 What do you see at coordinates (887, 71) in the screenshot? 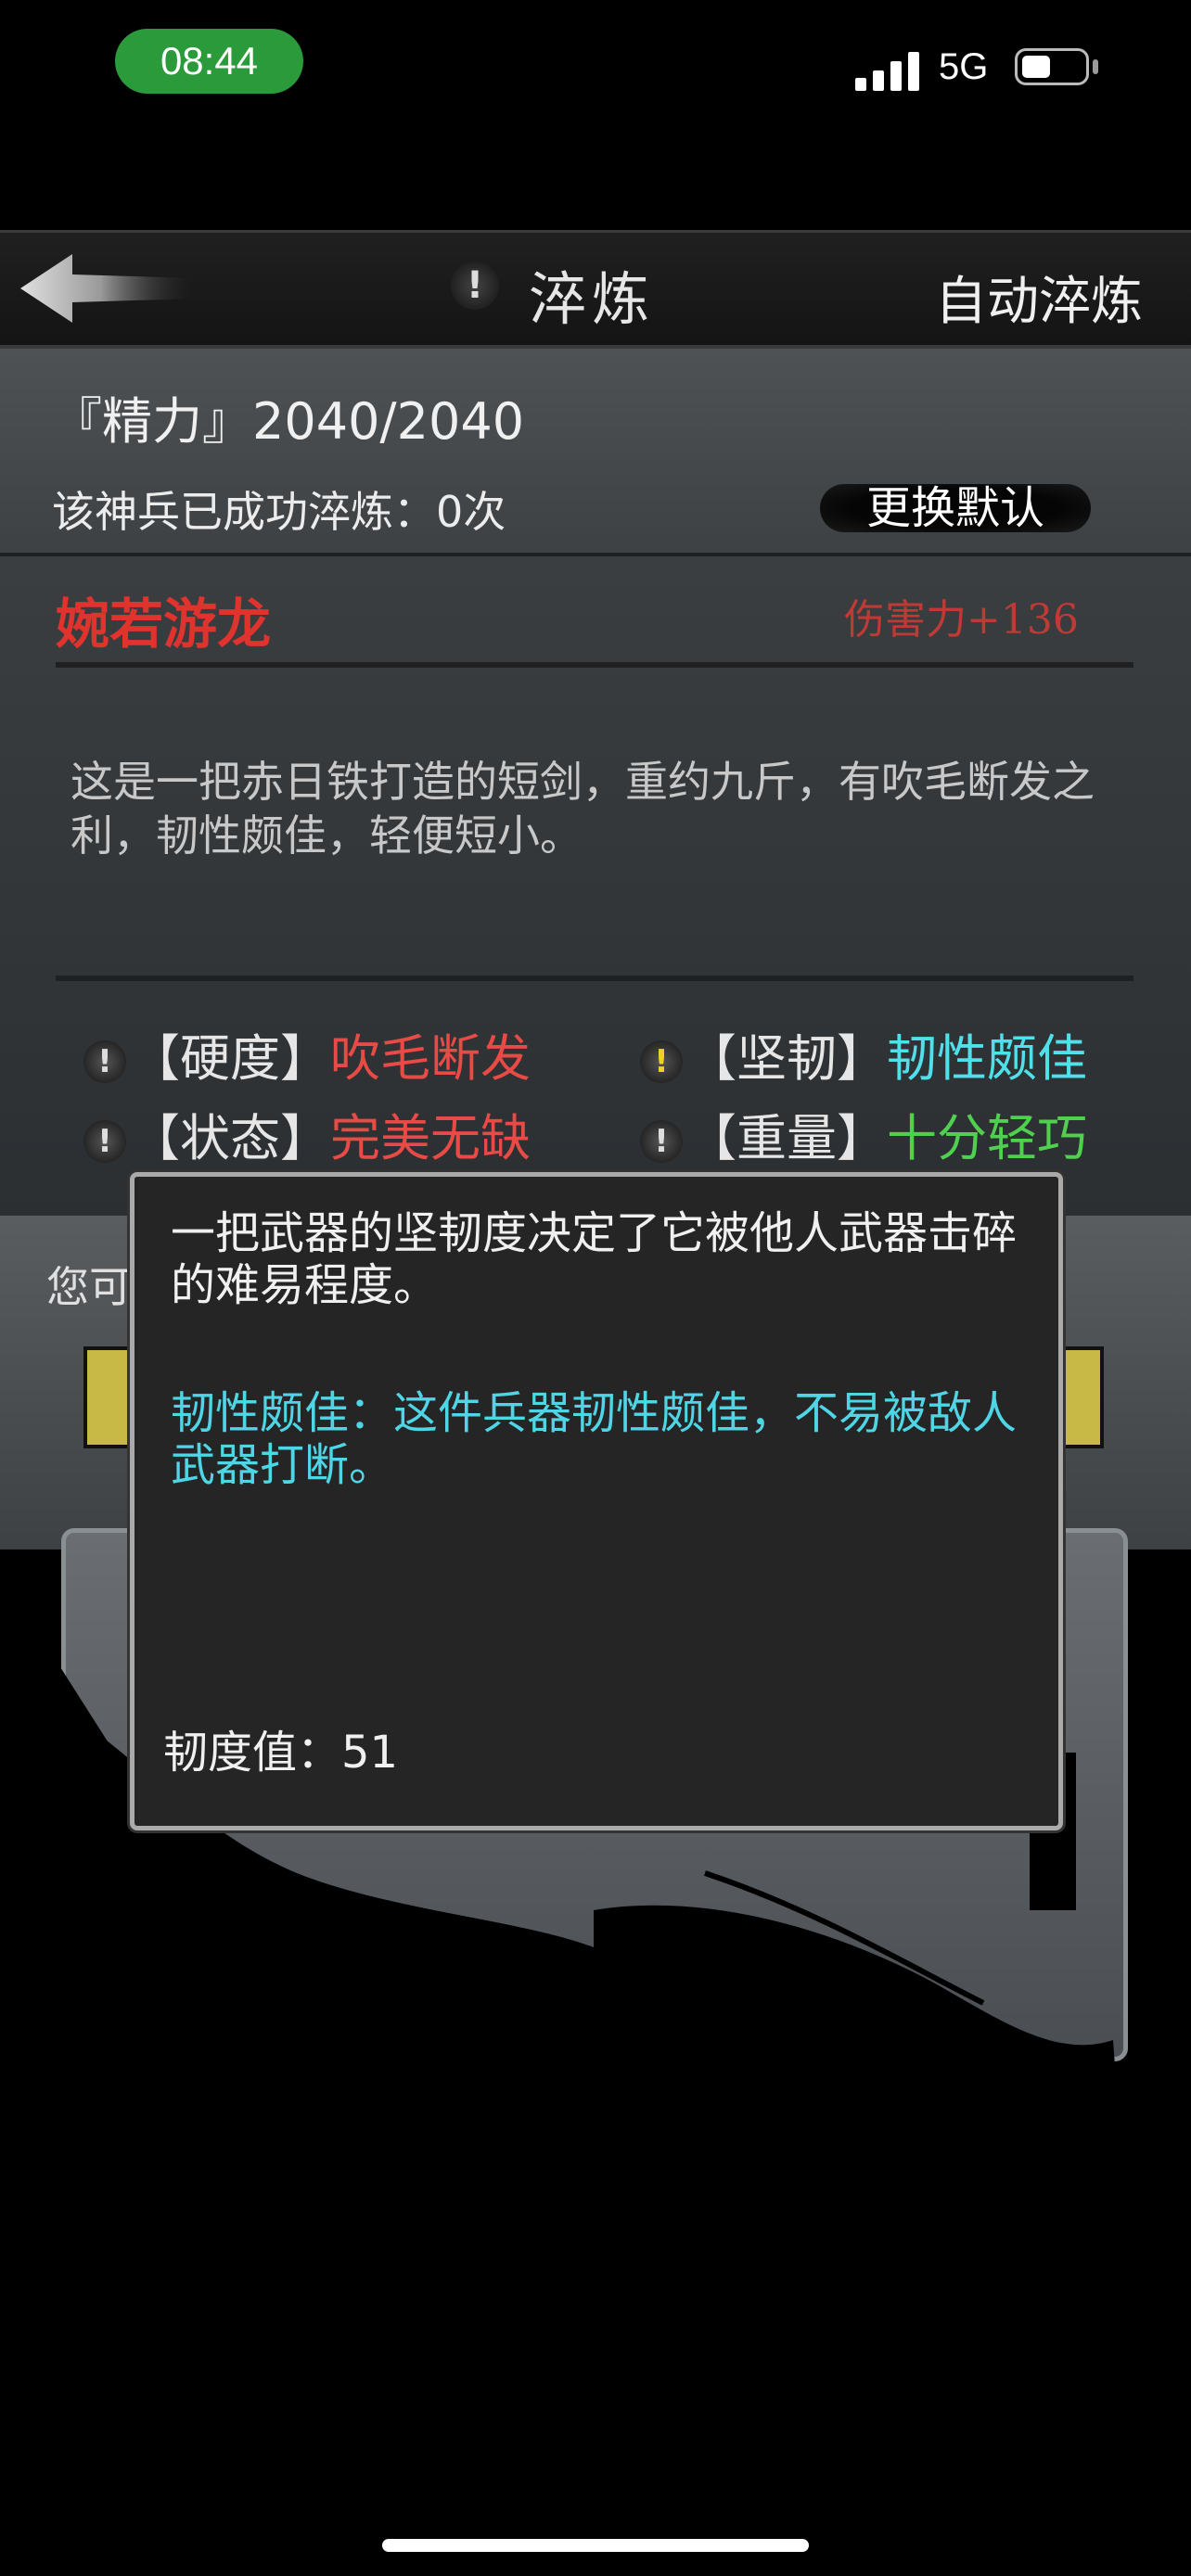
I see `signal-icon` at bounding box center [887, 71].